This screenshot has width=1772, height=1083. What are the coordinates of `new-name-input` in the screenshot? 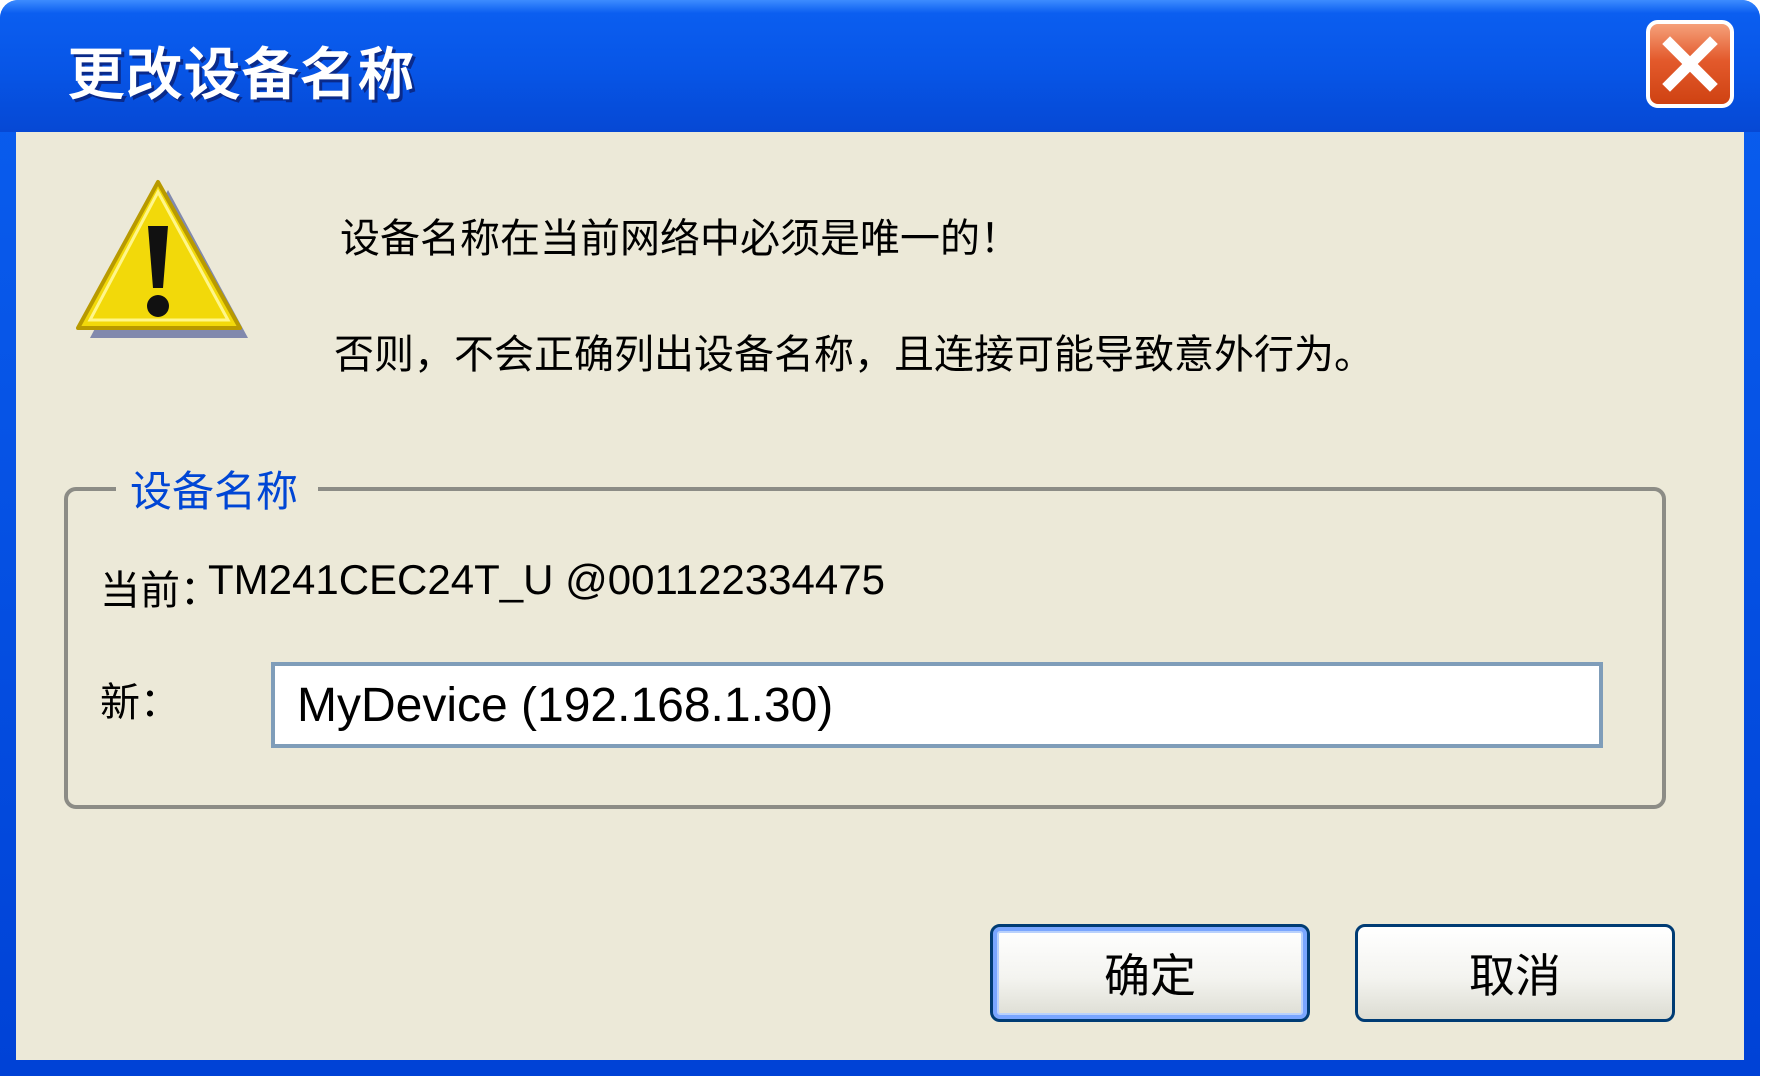 It's located at (937, 705).